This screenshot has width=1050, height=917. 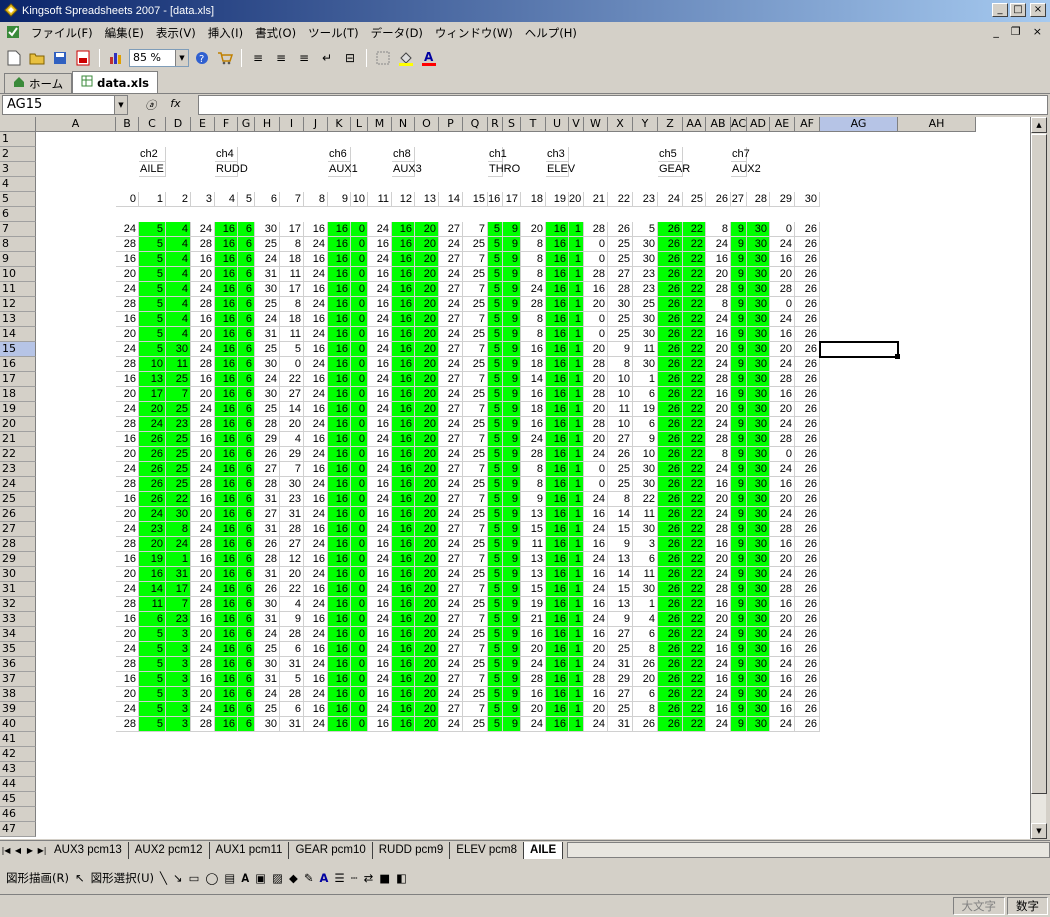 I want to click on cell: 22, so click(x=694, y=454).